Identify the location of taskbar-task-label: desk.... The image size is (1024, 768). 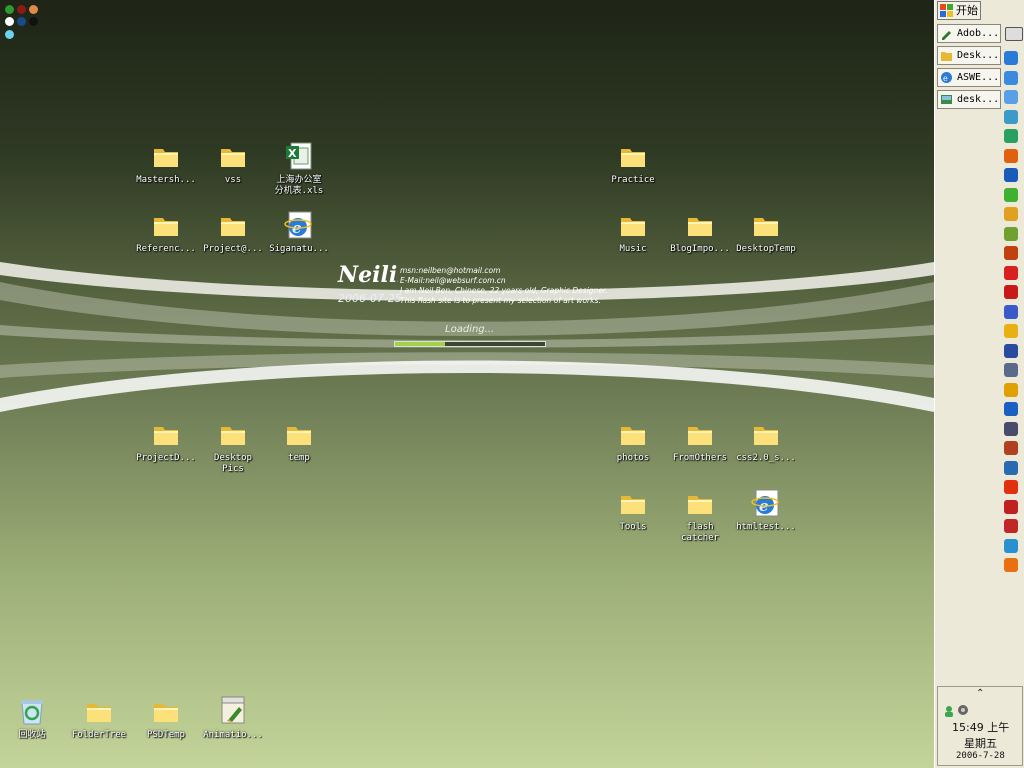
(978, 99).